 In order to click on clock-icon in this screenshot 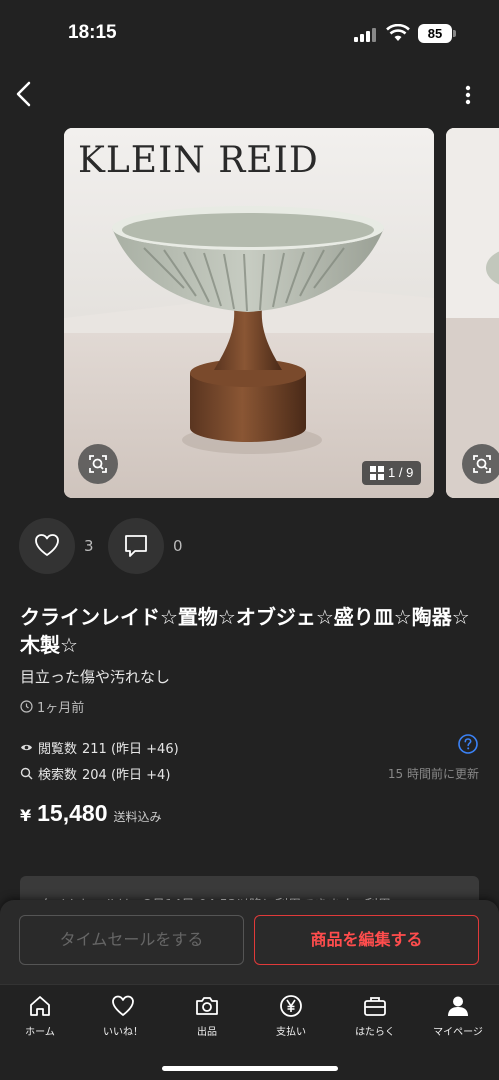, I will do `click(26, 706)`.